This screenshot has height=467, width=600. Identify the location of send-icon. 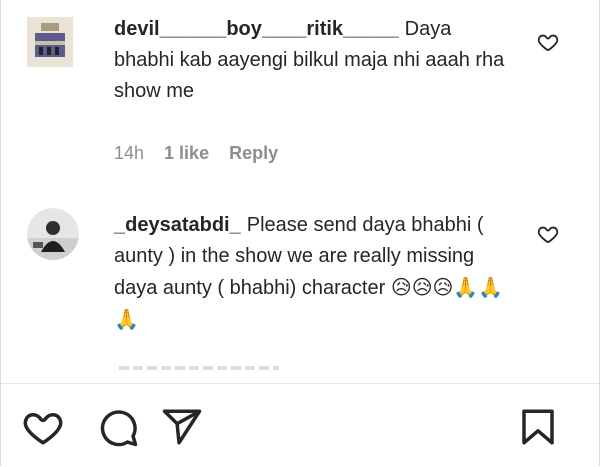
(182, 427).